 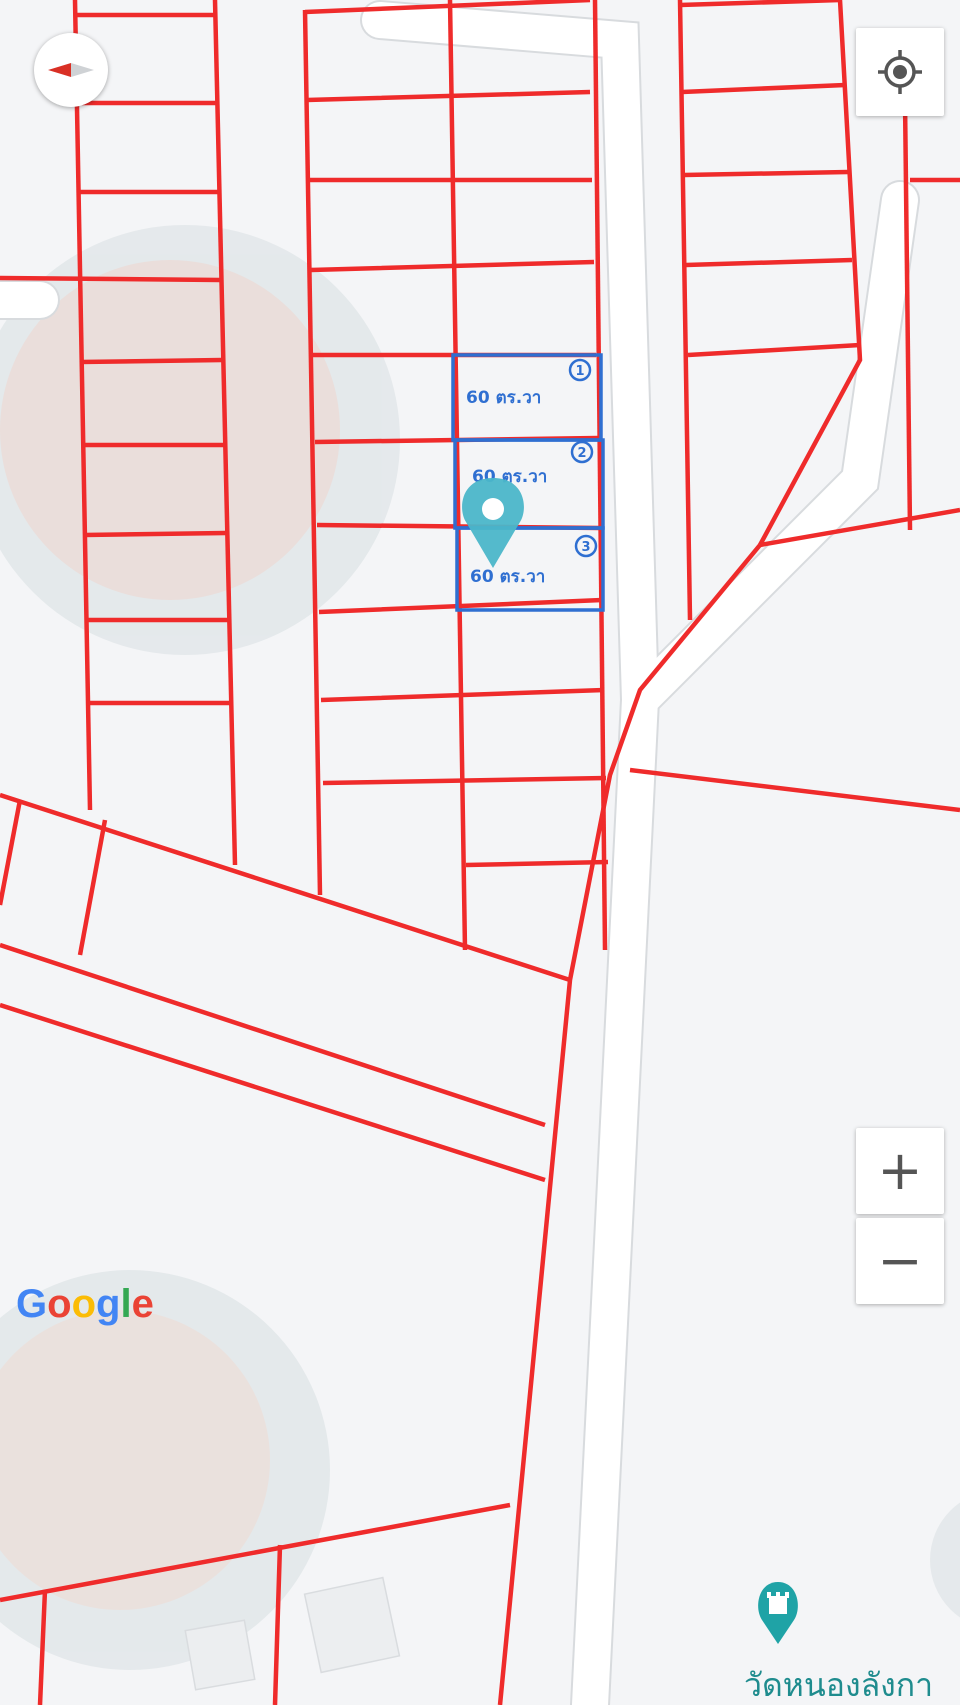 I want to click on compass-button, so click(x=71, y=70).